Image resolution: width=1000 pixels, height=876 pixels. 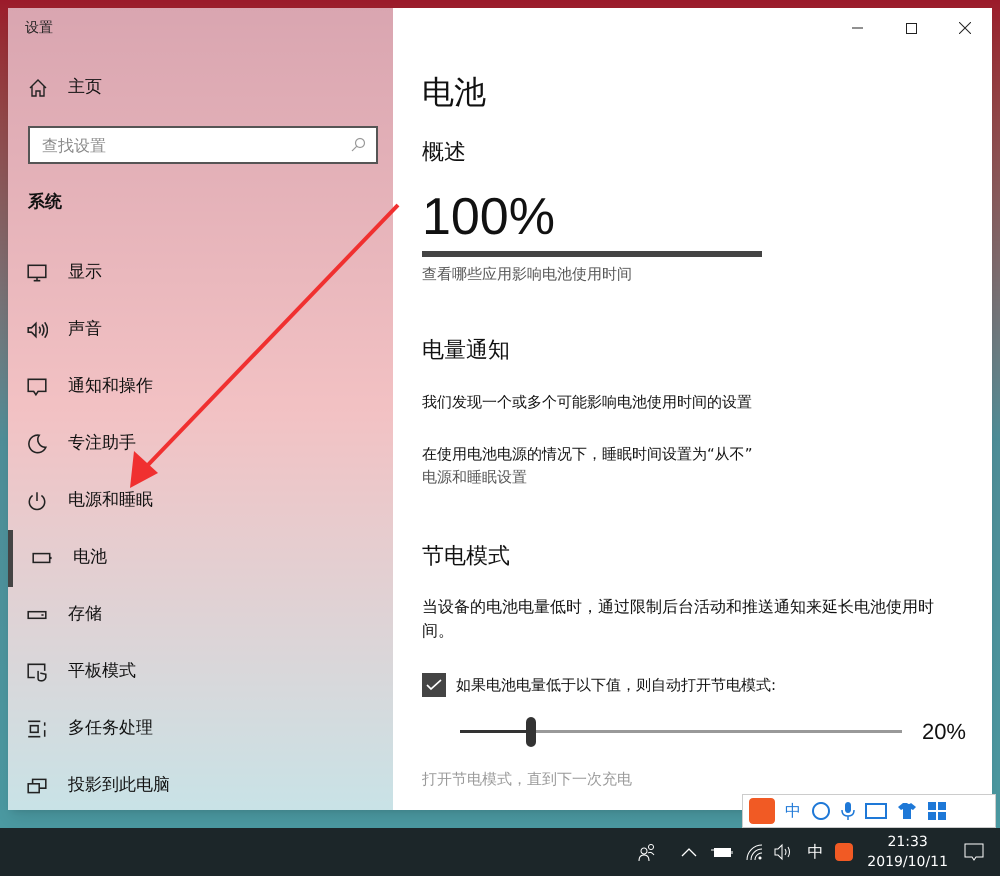 I want to click on keyboard-icon, so click(x=876, y=811).